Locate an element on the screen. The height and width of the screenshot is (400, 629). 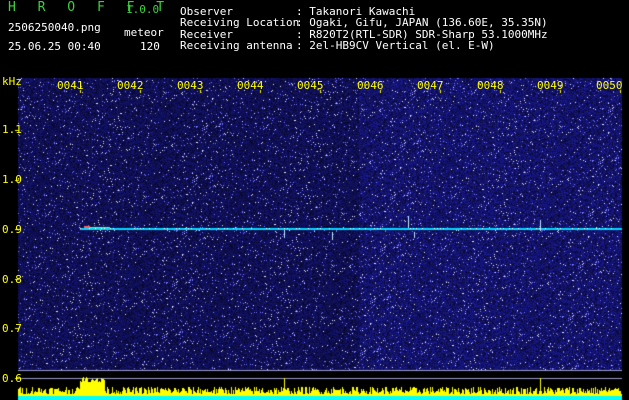
detection-count: 120 is located at coordinates (150, 46).